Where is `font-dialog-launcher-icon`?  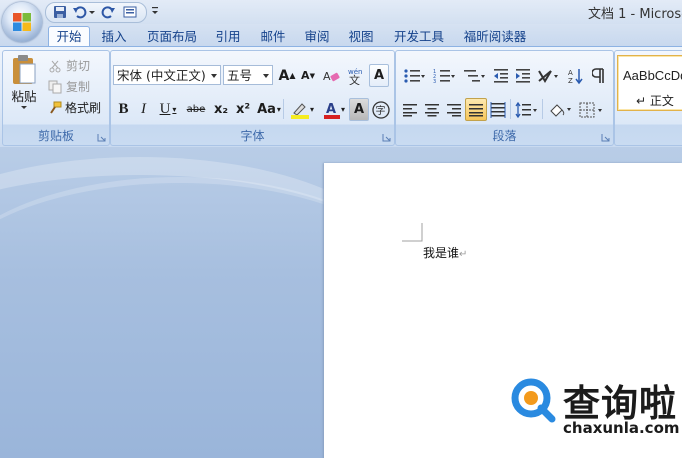
font-dialog-launcher-icon is located at coordinates (386, 137).